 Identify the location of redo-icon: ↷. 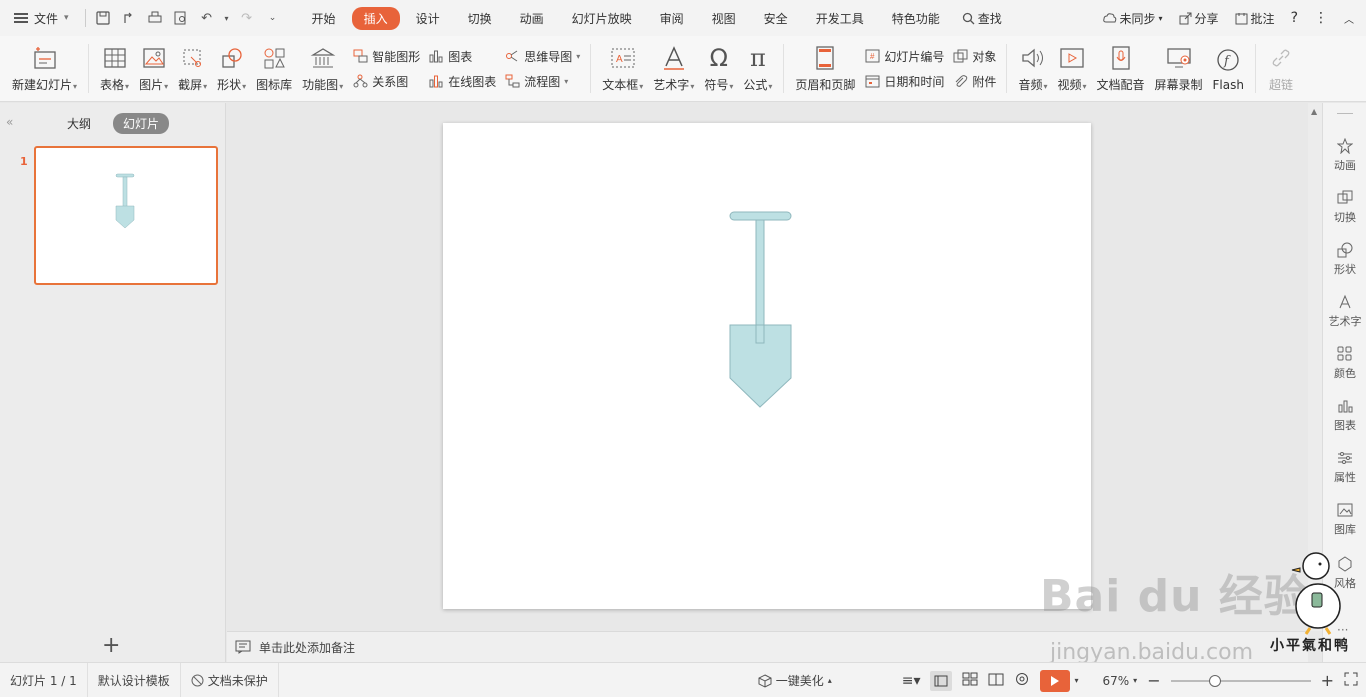
(247, 18).